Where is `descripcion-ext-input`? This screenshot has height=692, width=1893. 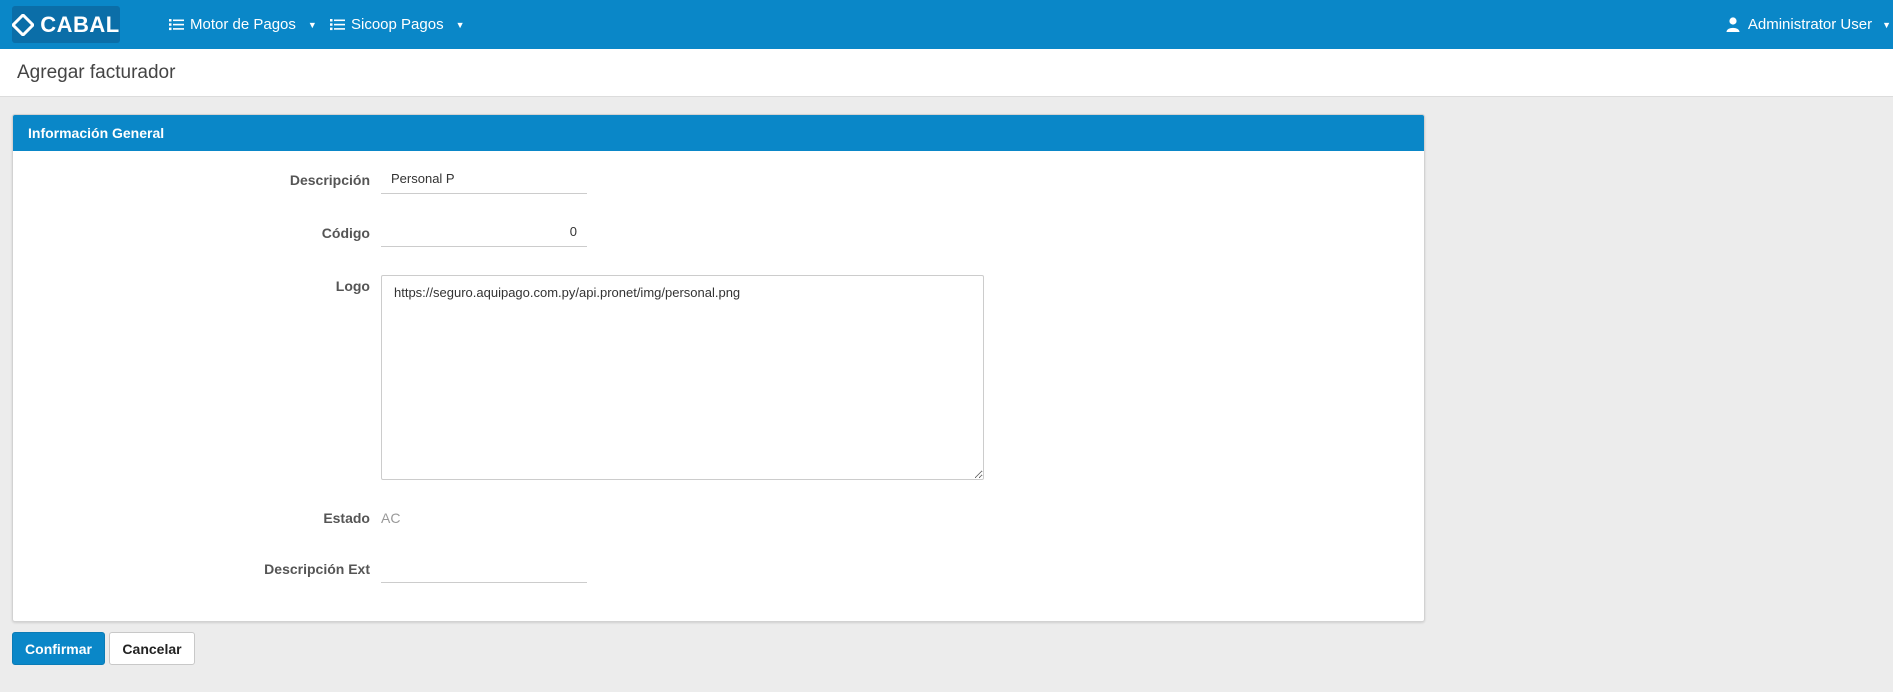 descripcion-ext-input is located at coordinates (484, 568).